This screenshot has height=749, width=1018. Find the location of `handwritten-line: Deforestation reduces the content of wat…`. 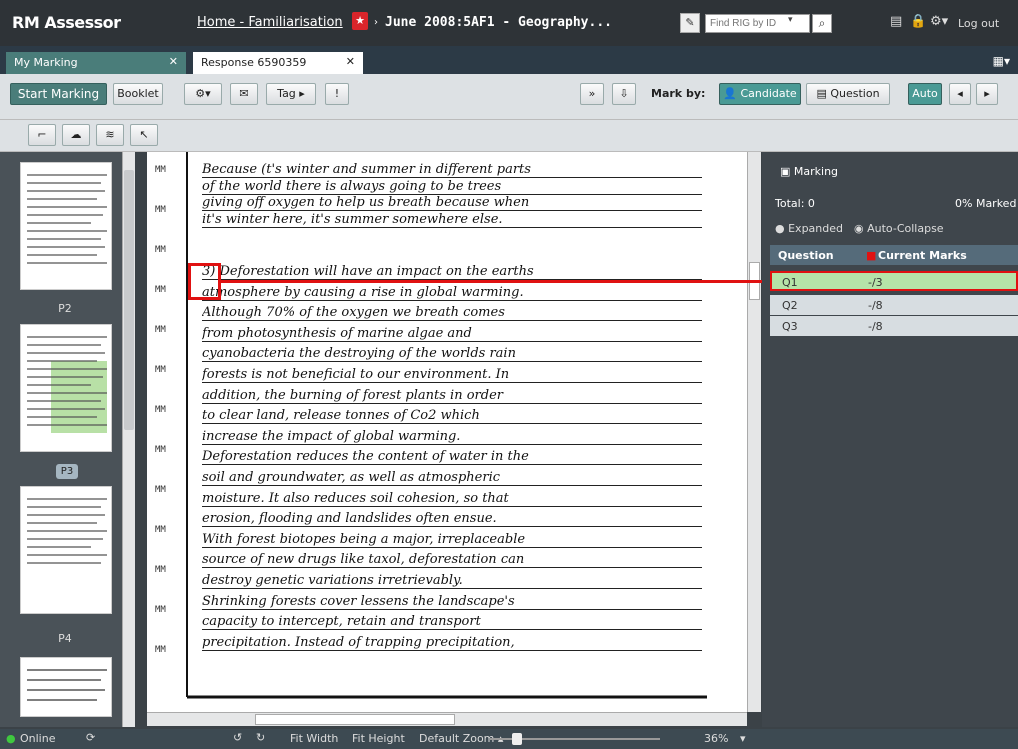

handwritten-line: Deforestation reduces the content of wat… is located at coordinates (452, 457).